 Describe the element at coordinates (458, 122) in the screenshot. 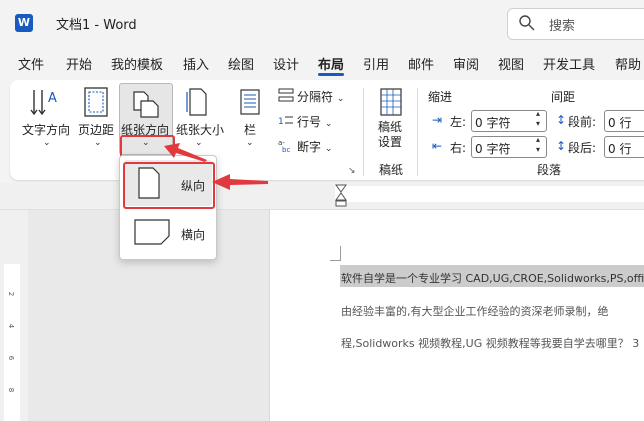

I see `indent-left-label: 左:` at that location.